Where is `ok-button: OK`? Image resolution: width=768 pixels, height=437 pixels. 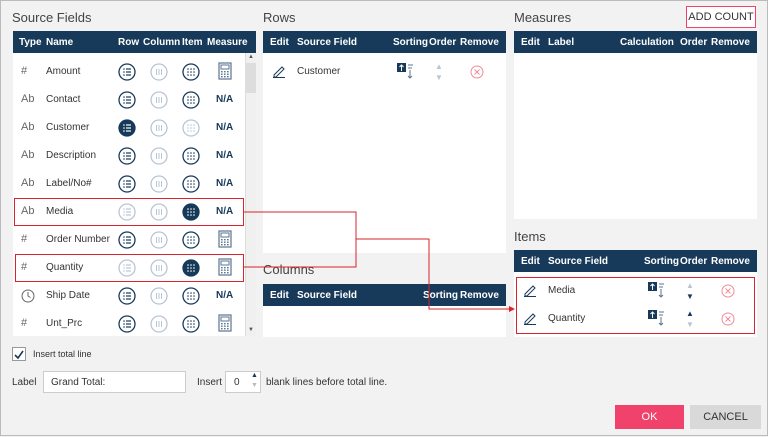
ok-button: OK is located at coordinates (649, 417).